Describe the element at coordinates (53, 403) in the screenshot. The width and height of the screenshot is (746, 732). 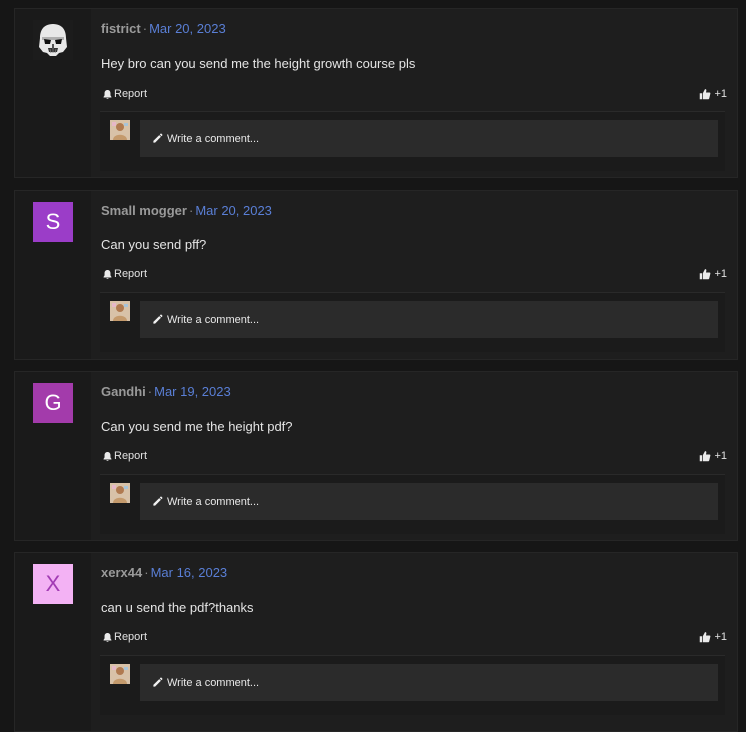
I see `letter-avatar: G` at that location.